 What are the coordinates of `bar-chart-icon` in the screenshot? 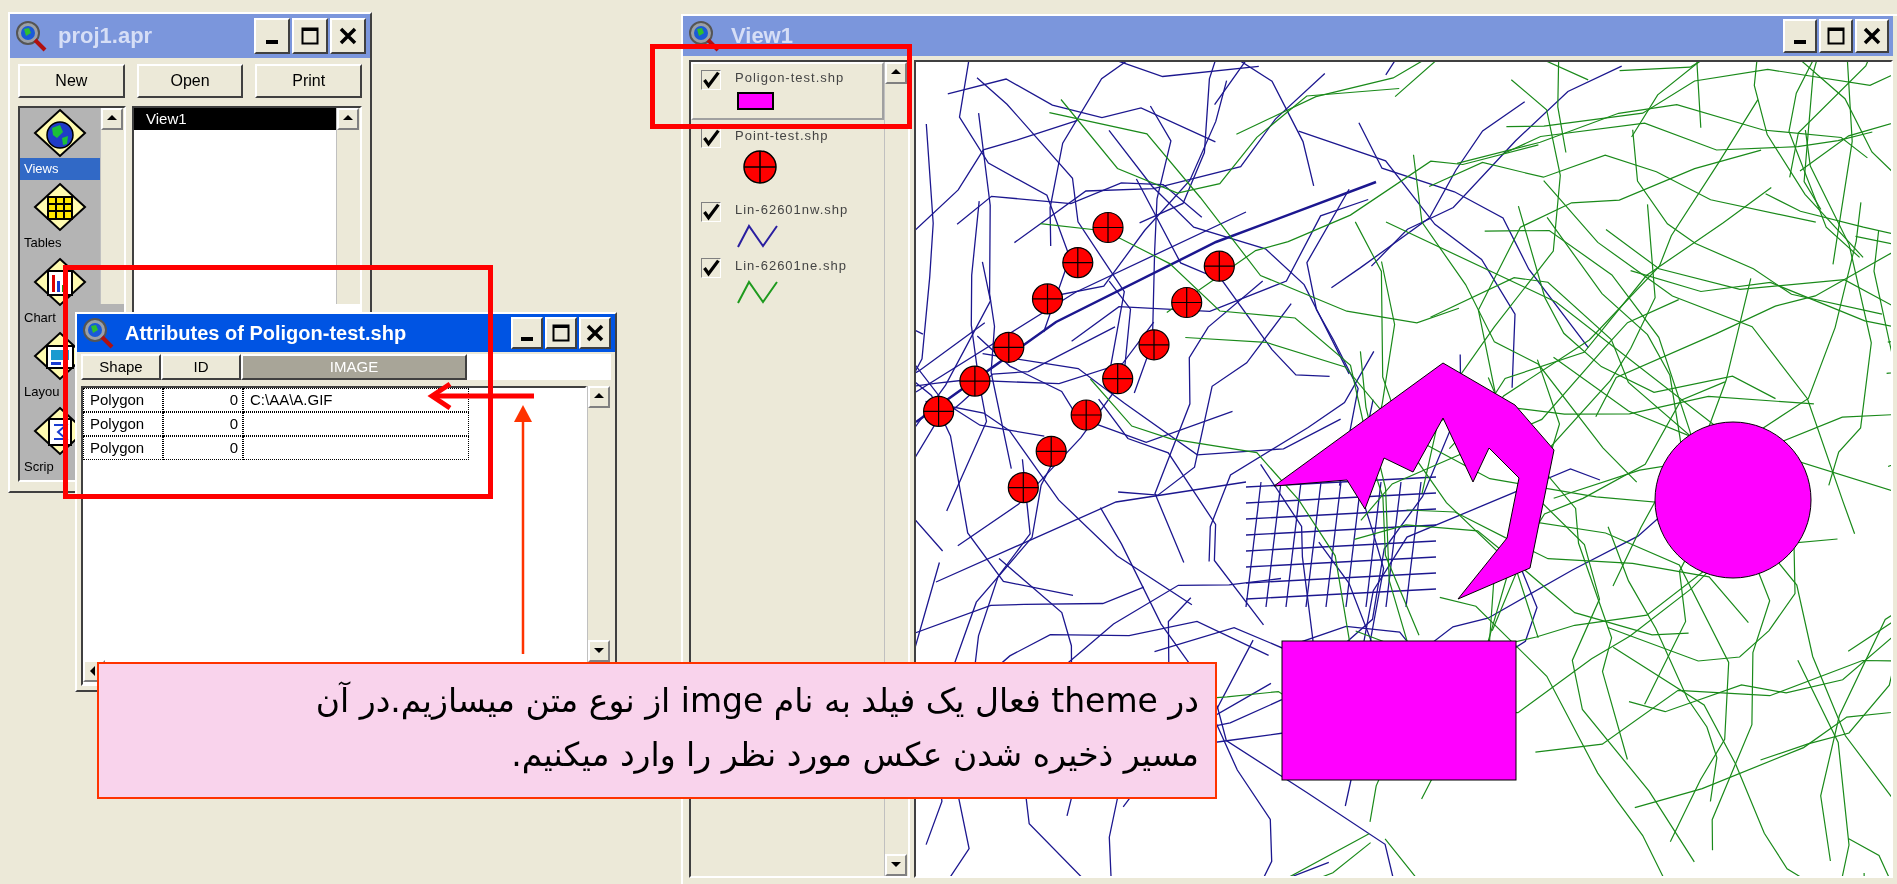 It's located at (60, 281).